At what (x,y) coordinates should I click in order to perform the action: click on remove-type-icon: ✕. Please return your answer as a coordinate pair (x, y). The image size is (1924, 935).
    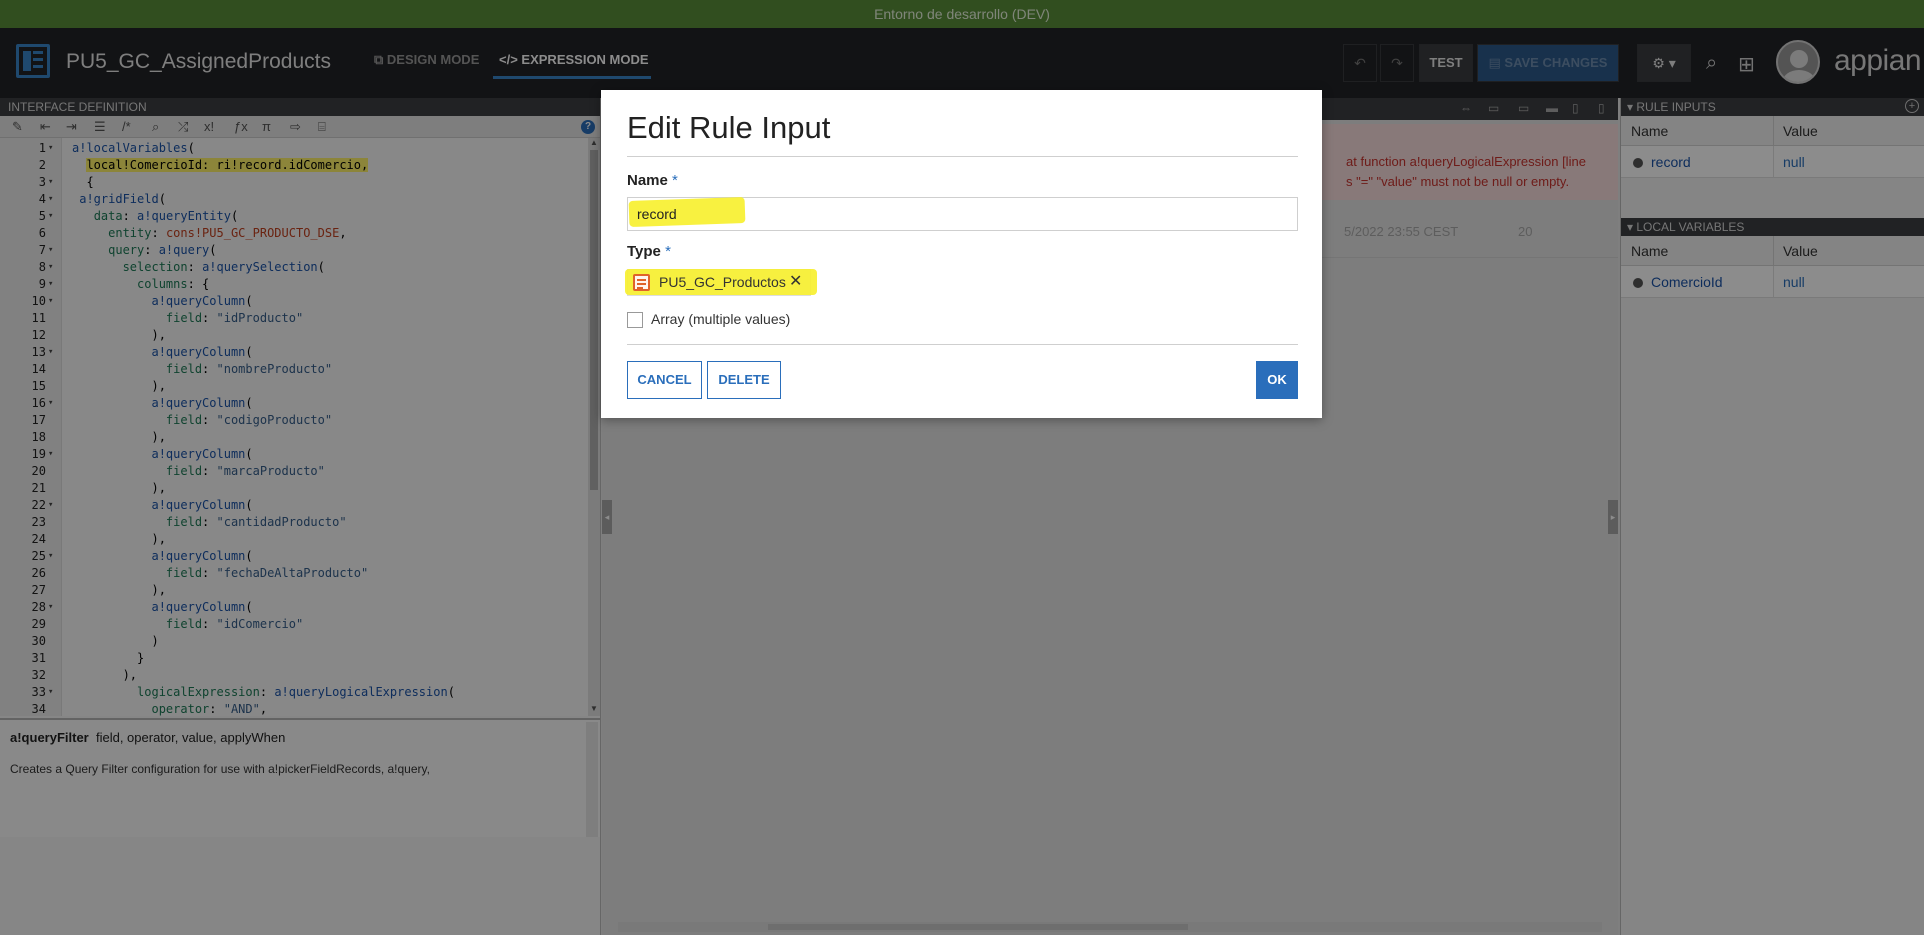
    Looking at the image, I should click on (795, 281).